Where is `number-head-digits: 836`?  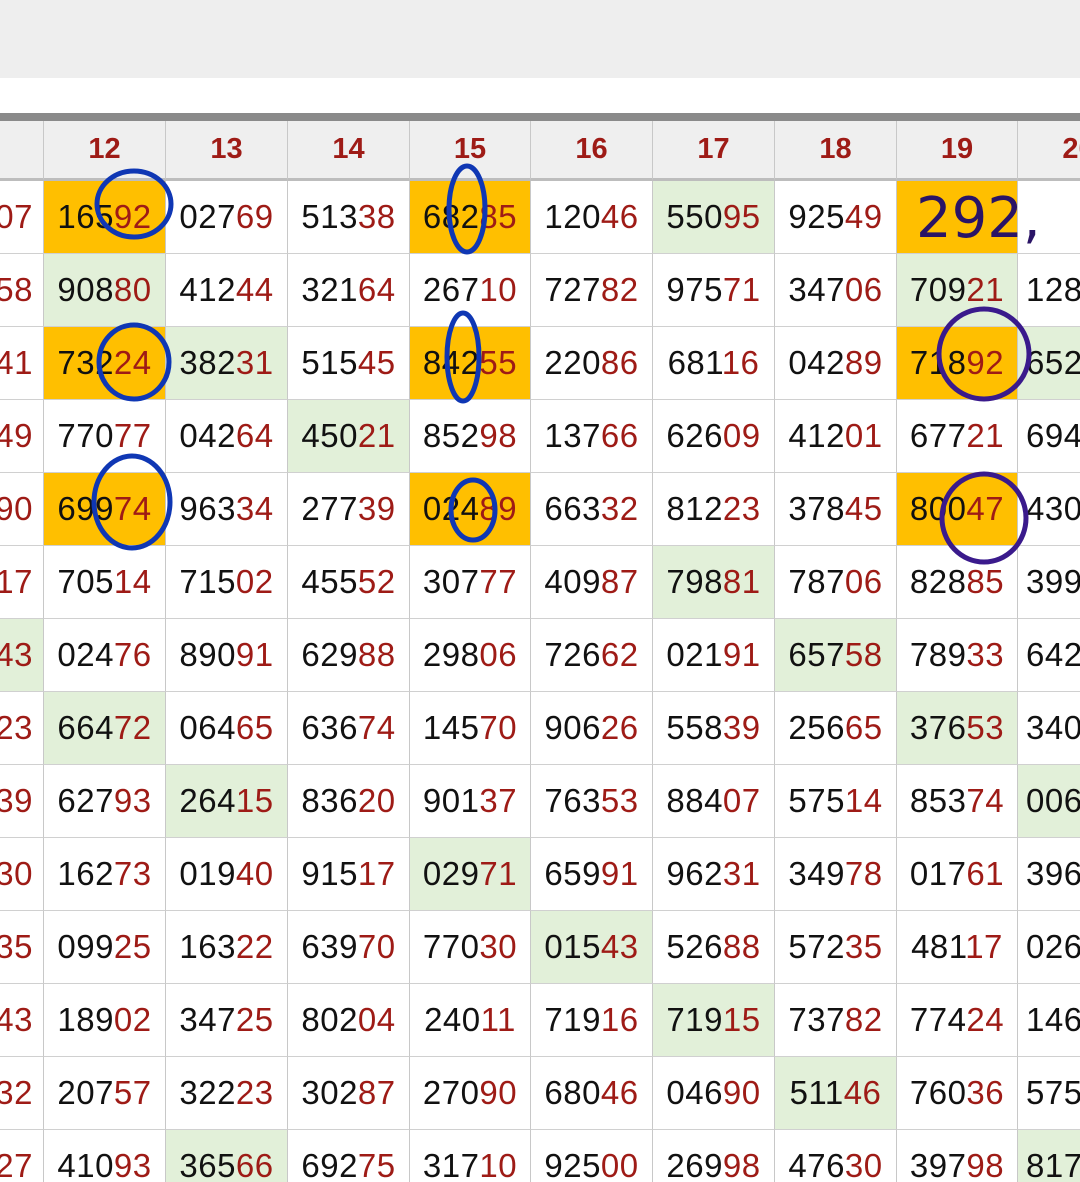 number-head-digits: 836 is located at coordinates (329, 800).